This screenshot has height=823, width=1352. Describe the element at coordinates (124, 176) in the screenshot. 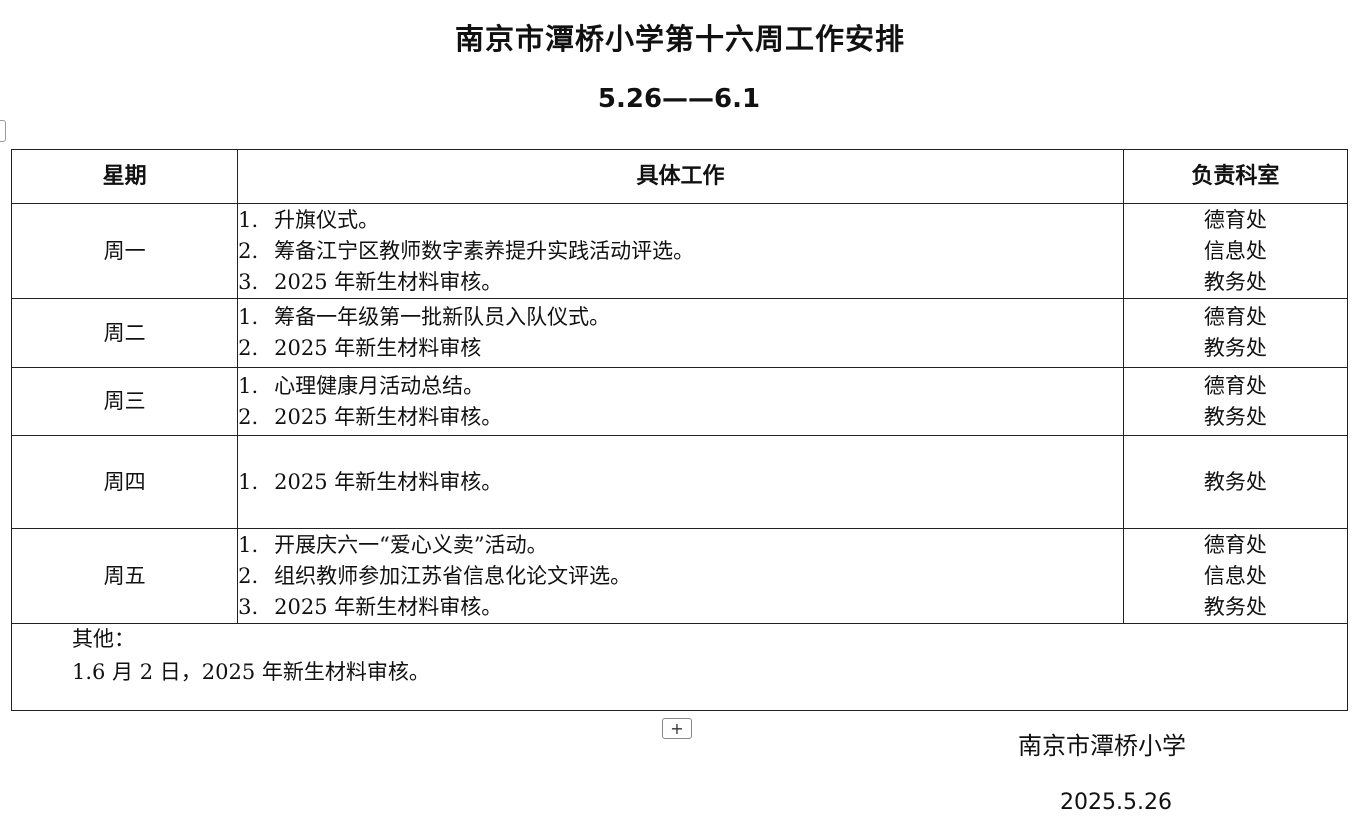

I see `header-day: 星期` at that location.